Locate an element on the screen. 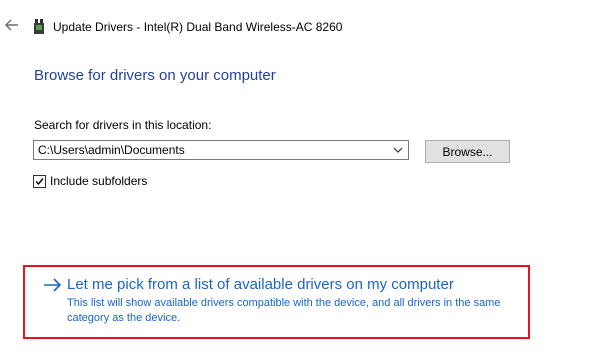 This screenshot has width=592, height=361. dropdown-button is located at coordinates (398, 150).